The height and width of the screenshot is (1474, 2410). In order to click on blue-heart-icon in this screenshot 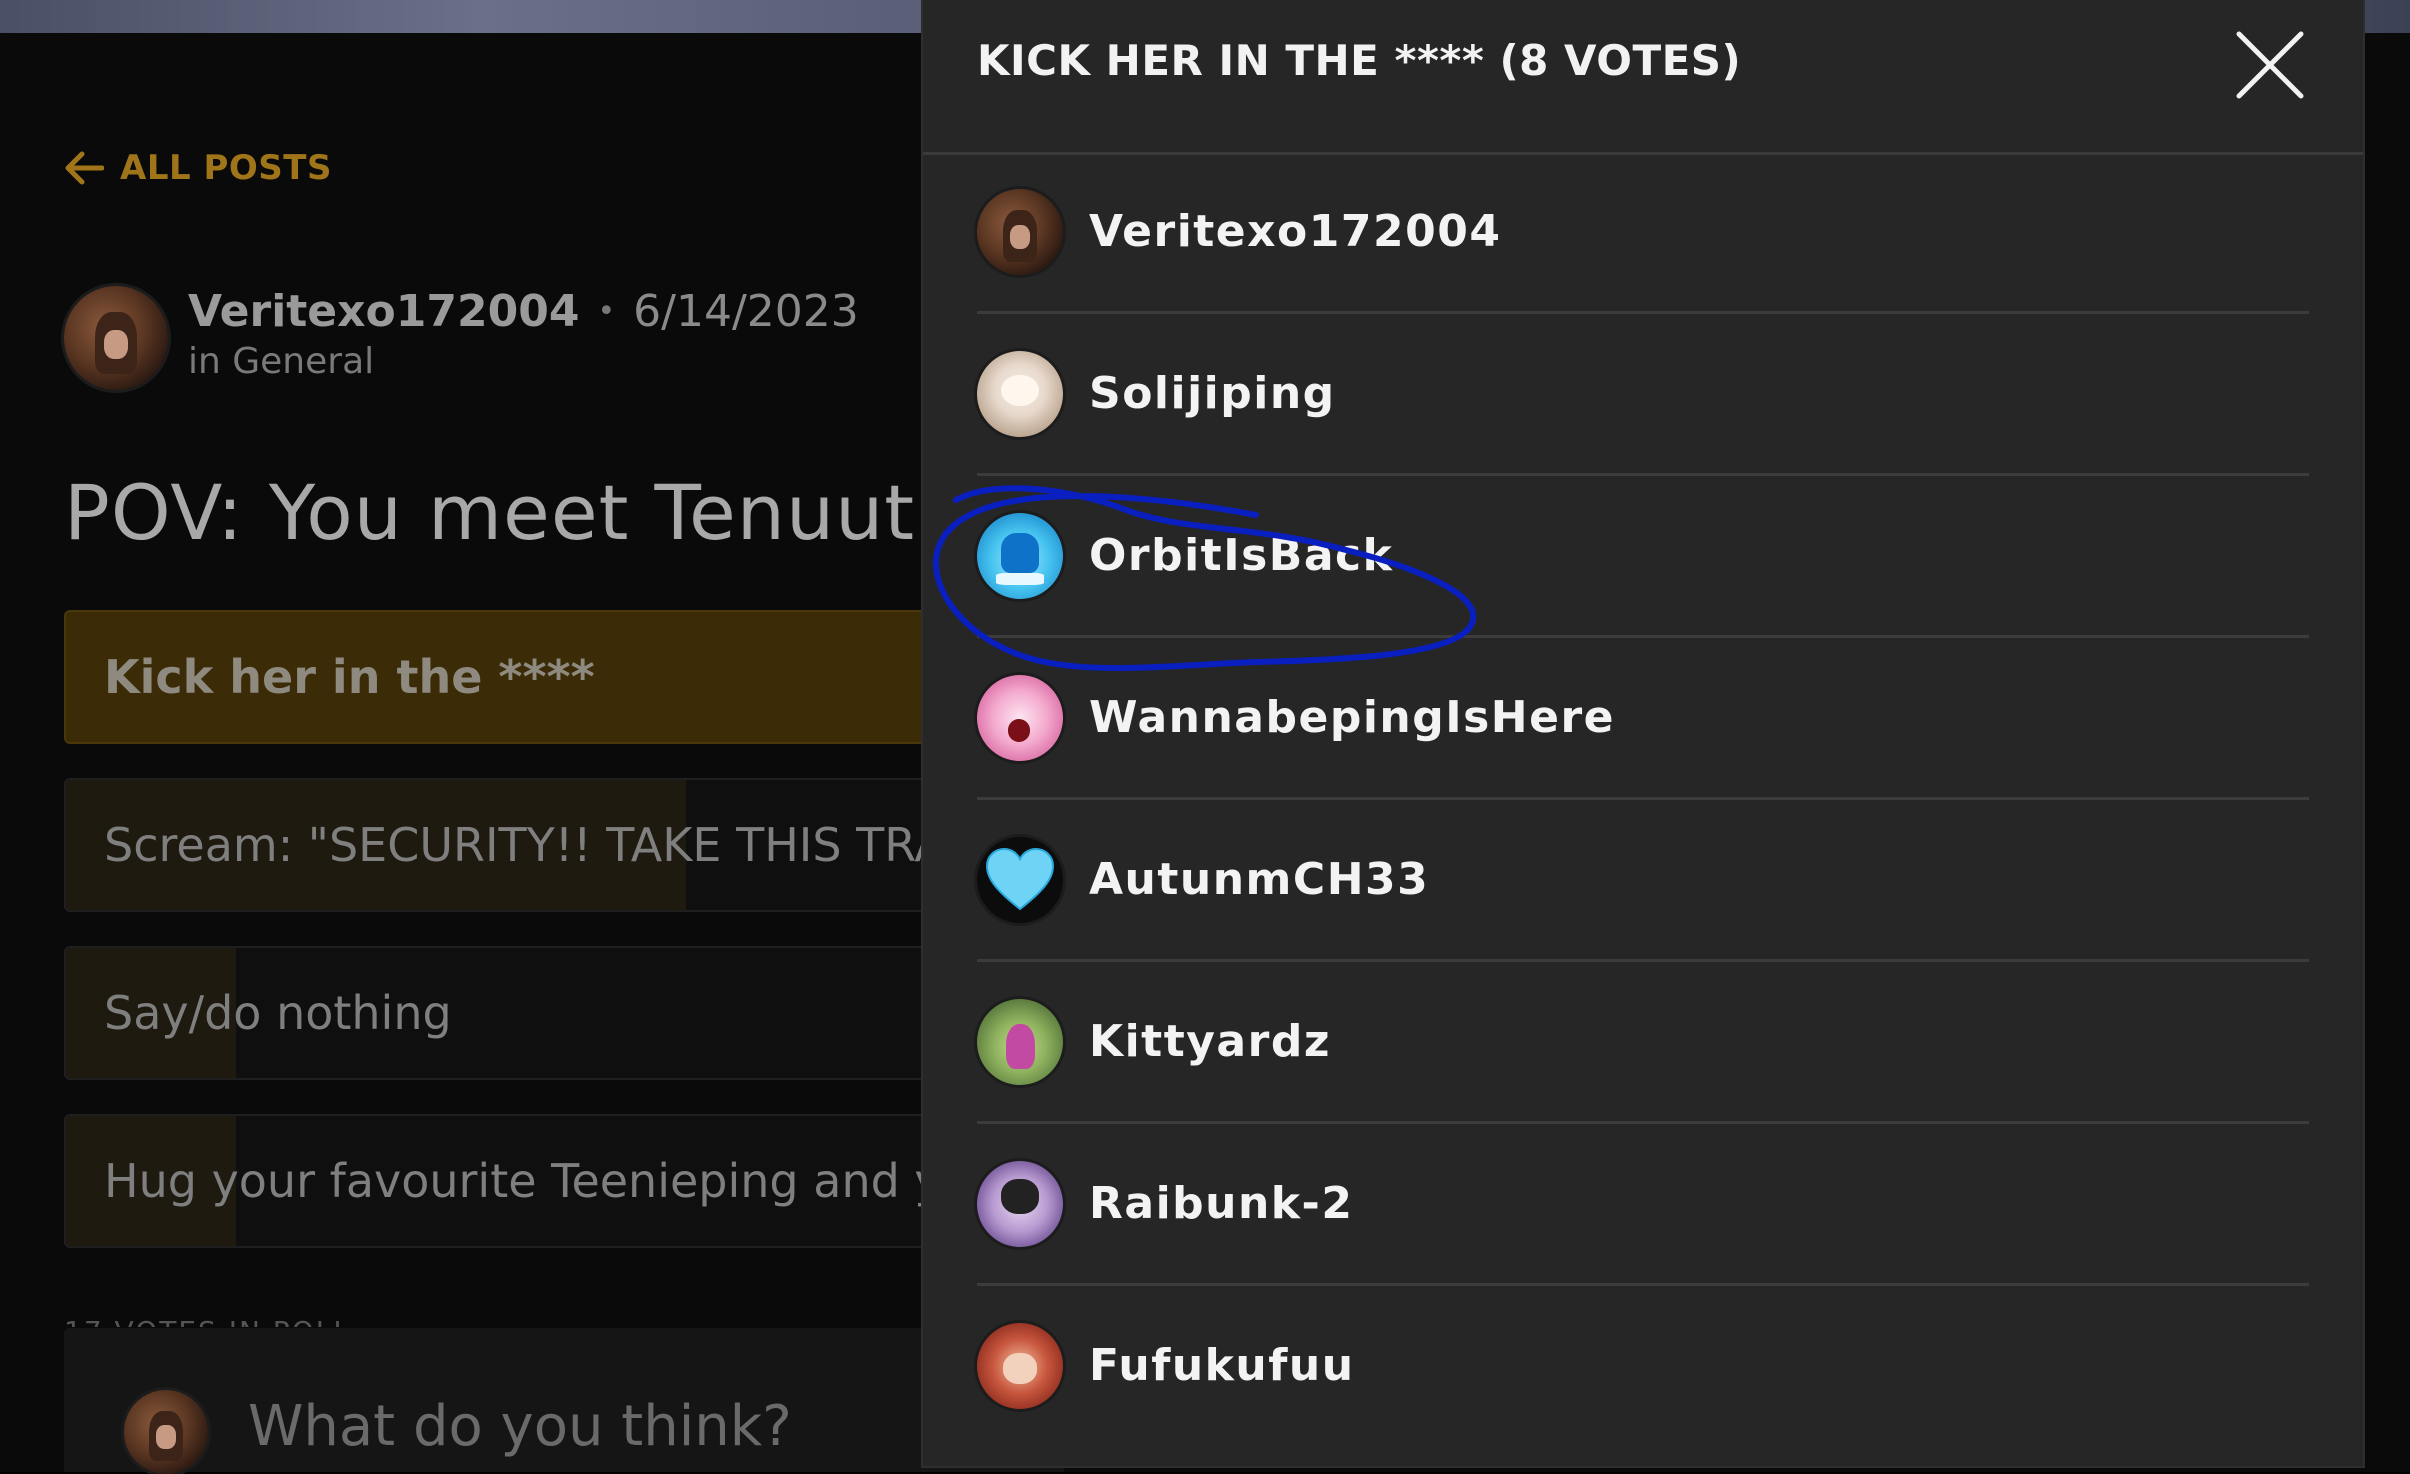, I will do `click(1020, 878)`.